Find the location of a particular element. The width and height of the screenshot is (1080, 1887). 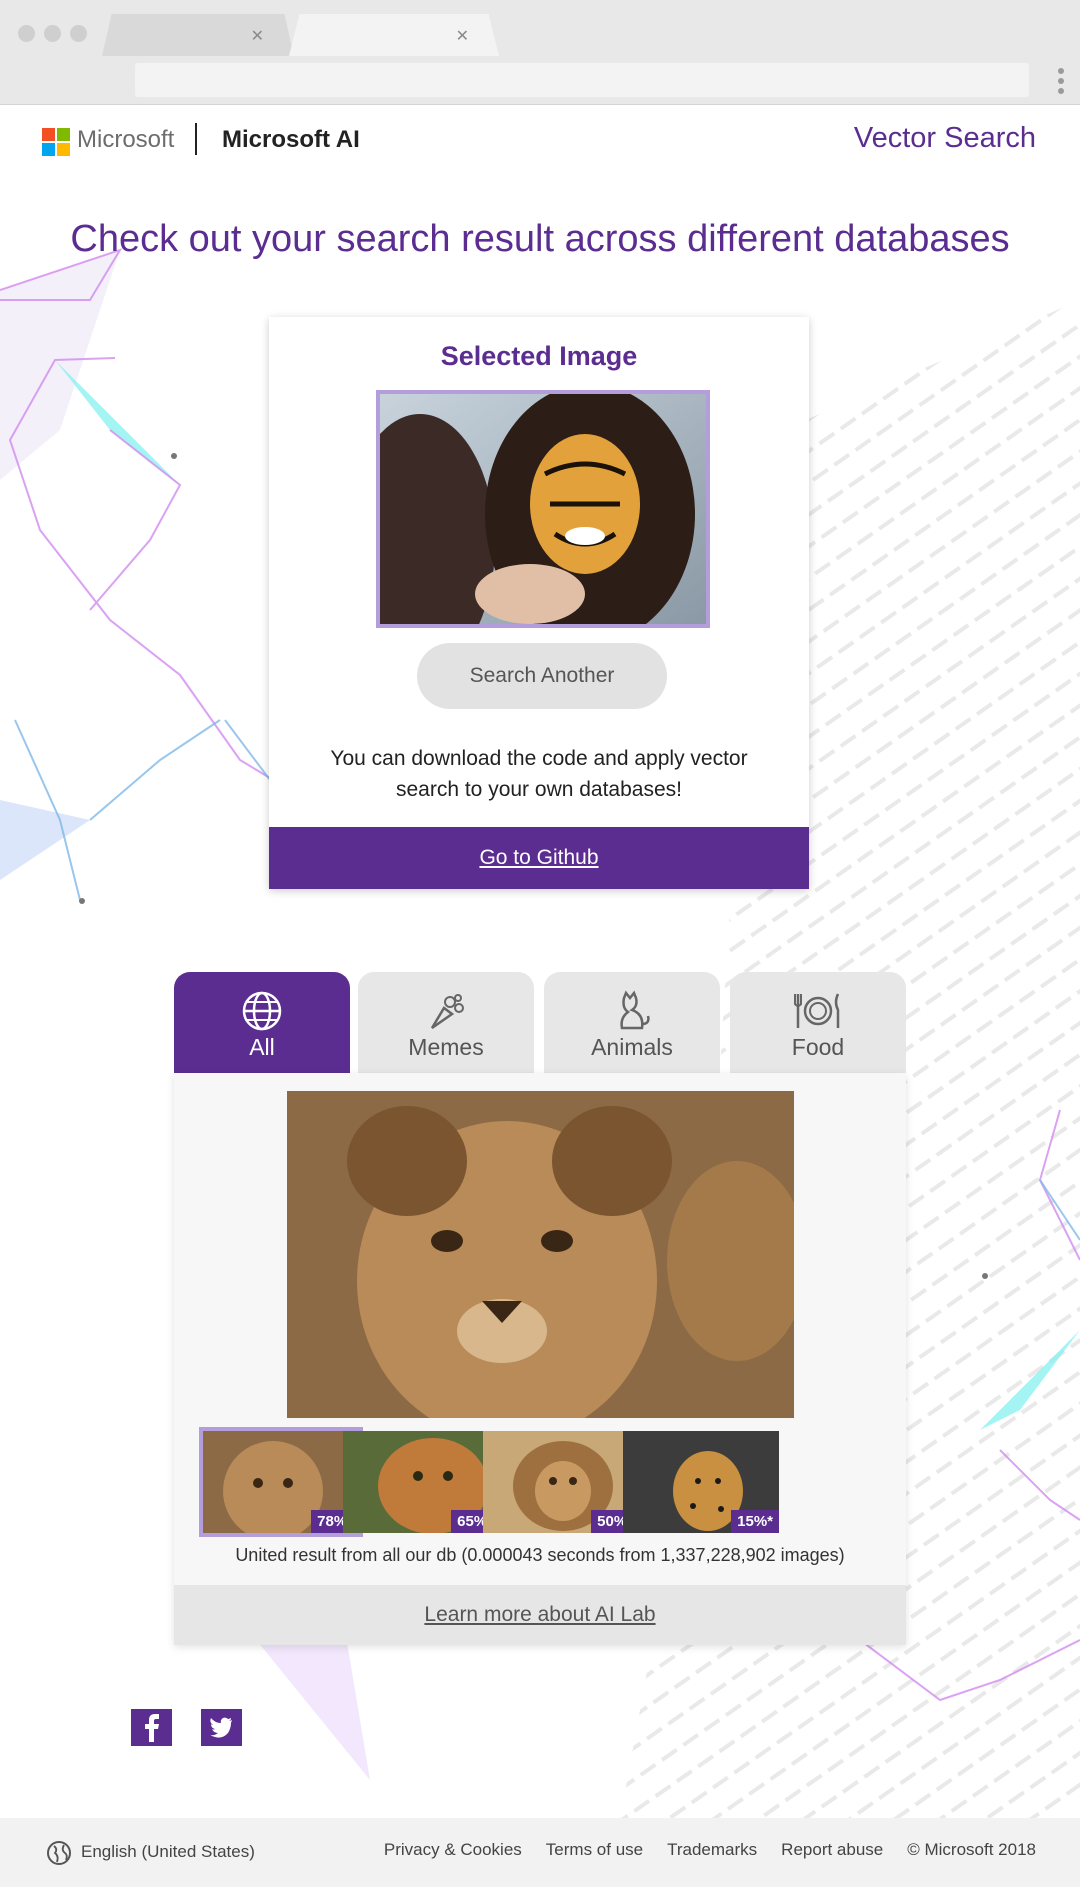

selected-image-title: Selected Image is located at coordinates (539, 356).